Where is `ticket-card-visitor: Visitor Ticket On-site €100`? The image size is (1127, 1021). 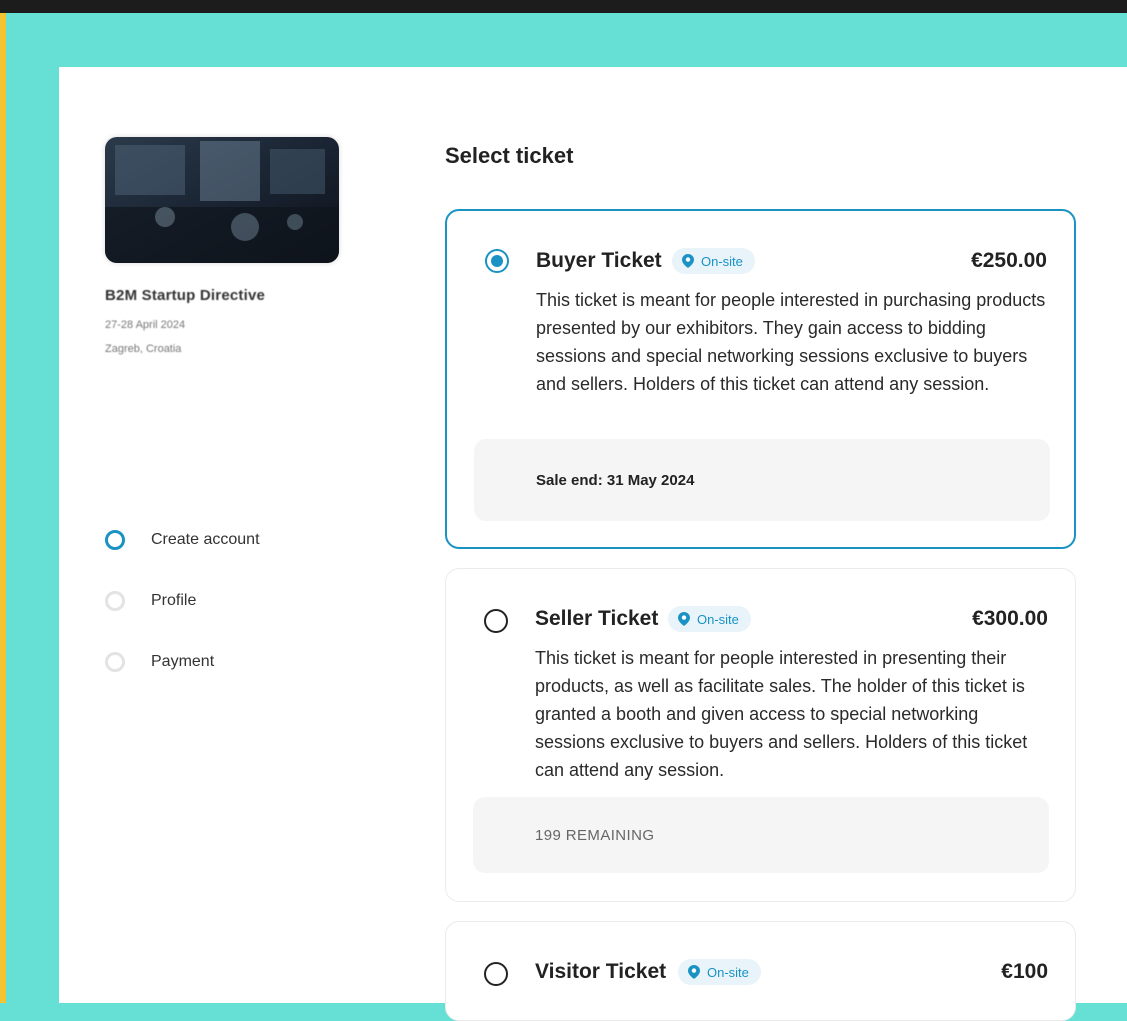
ticket-card-visitor: Visitor Ticket On-site €100 is located at coordinates (760, 971).